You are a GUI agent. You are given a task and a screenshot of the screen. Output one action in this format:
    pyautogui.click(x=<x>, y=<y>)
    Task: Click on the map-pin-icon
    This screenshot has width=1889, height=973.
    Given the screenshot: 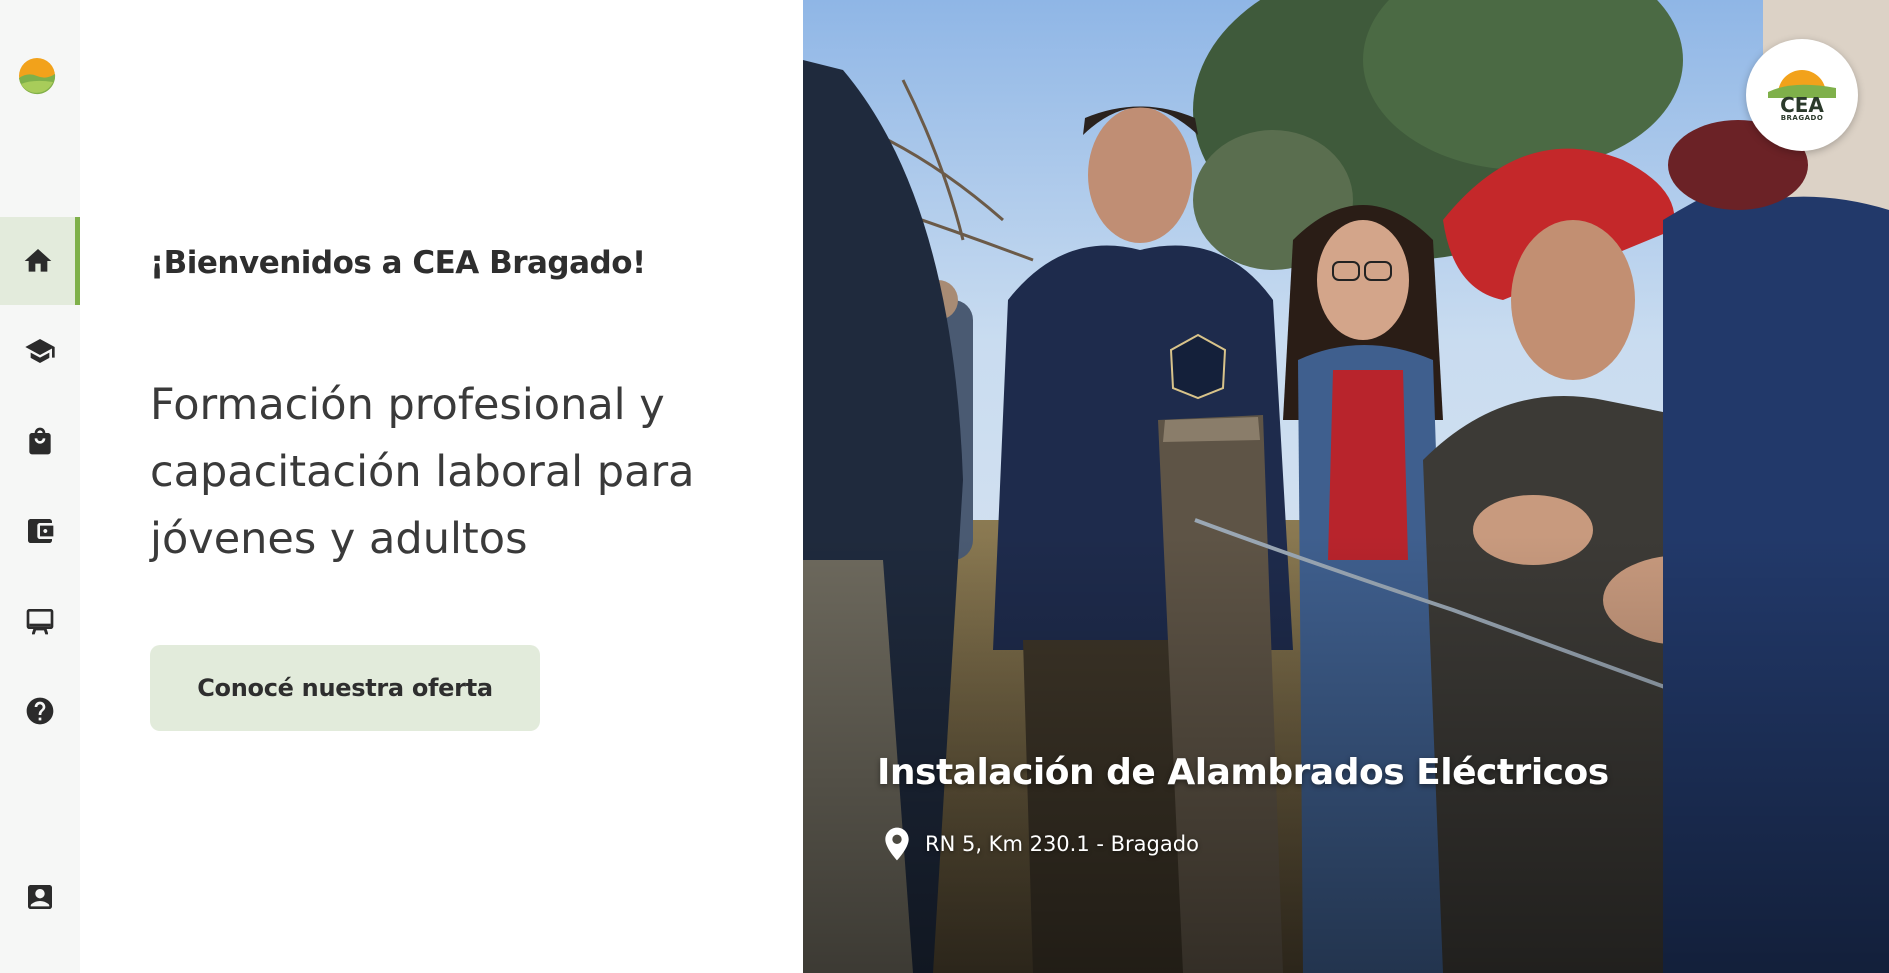 What is the action you would take?
    pyautogui.click(x=897, y=844)
    